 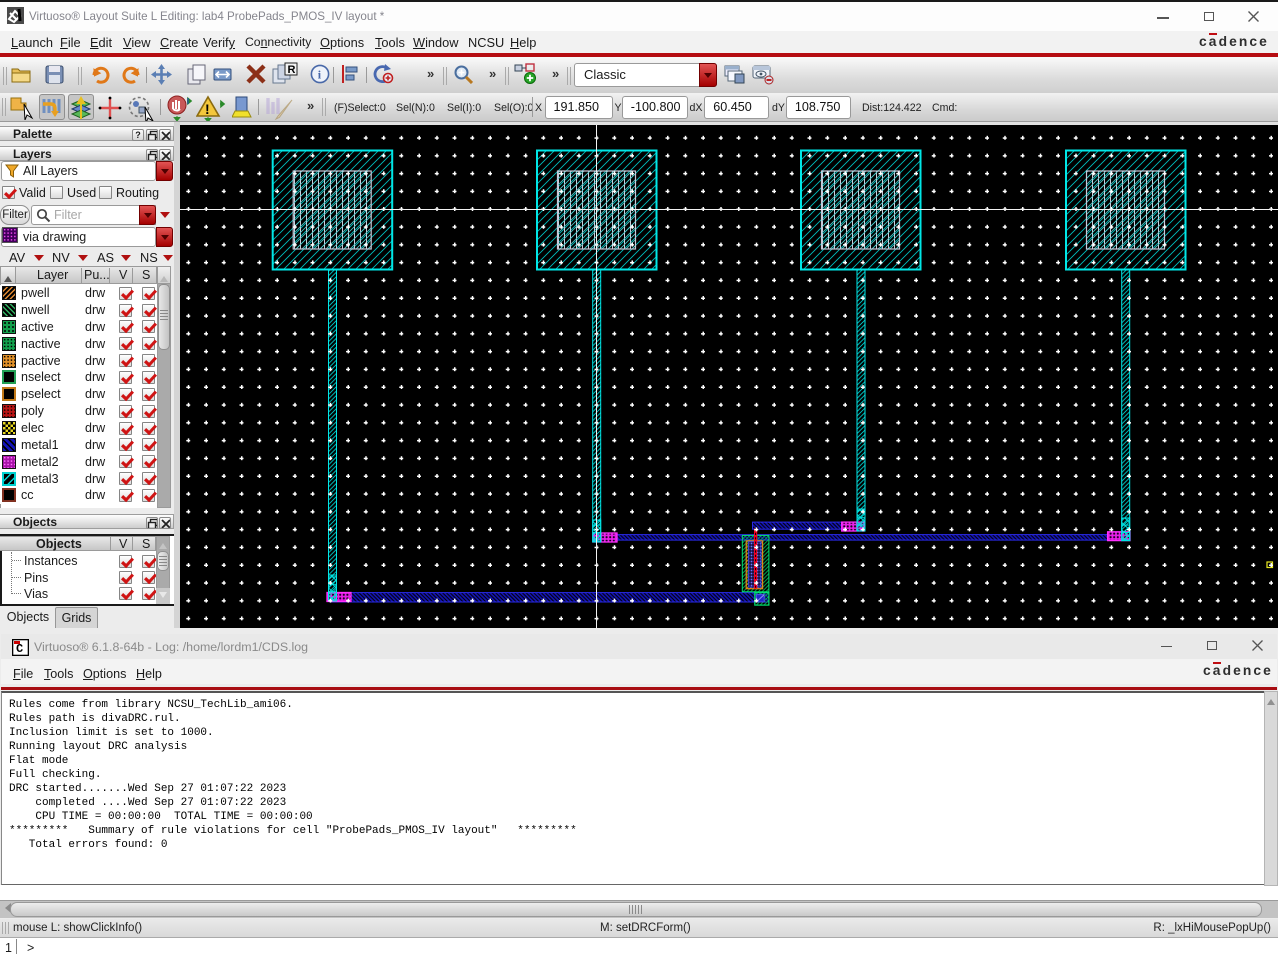 I want to click on svg-text: C, so click(x=19, y=649).